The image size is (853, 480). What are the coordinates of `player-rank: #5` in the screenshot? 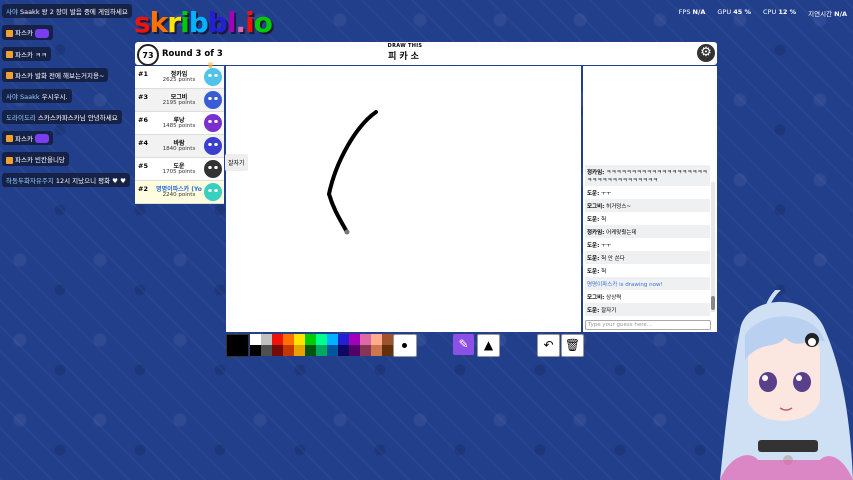 It's located at (143, 166).